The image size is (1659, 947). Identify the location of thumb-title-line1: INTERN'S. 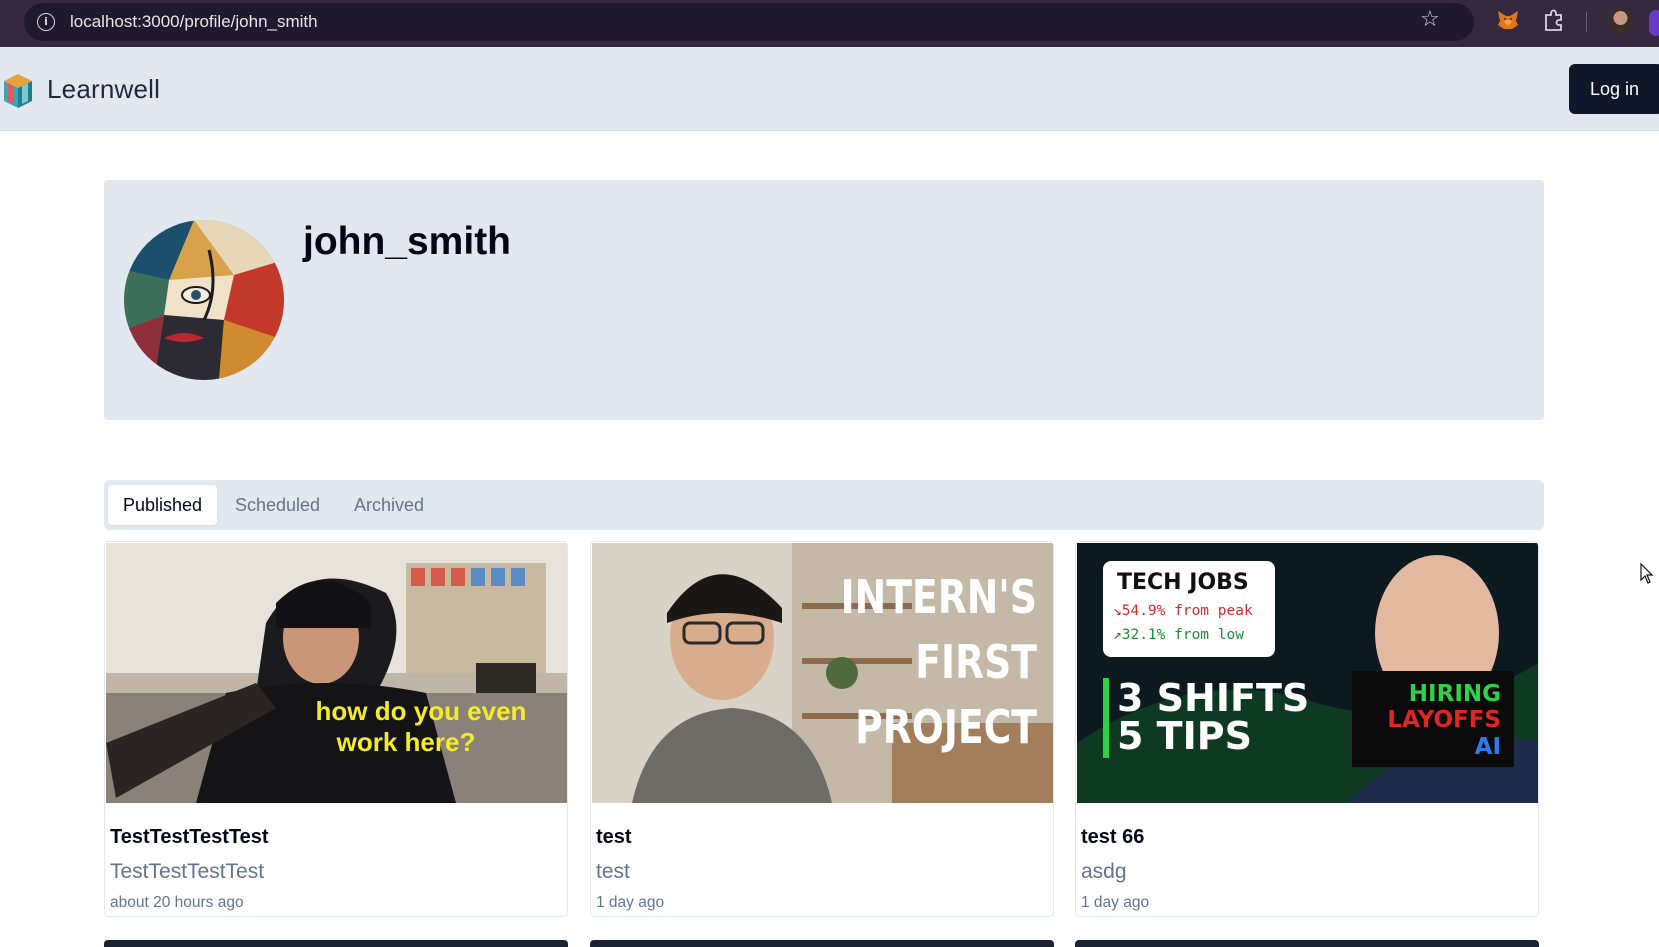
(939, 597).